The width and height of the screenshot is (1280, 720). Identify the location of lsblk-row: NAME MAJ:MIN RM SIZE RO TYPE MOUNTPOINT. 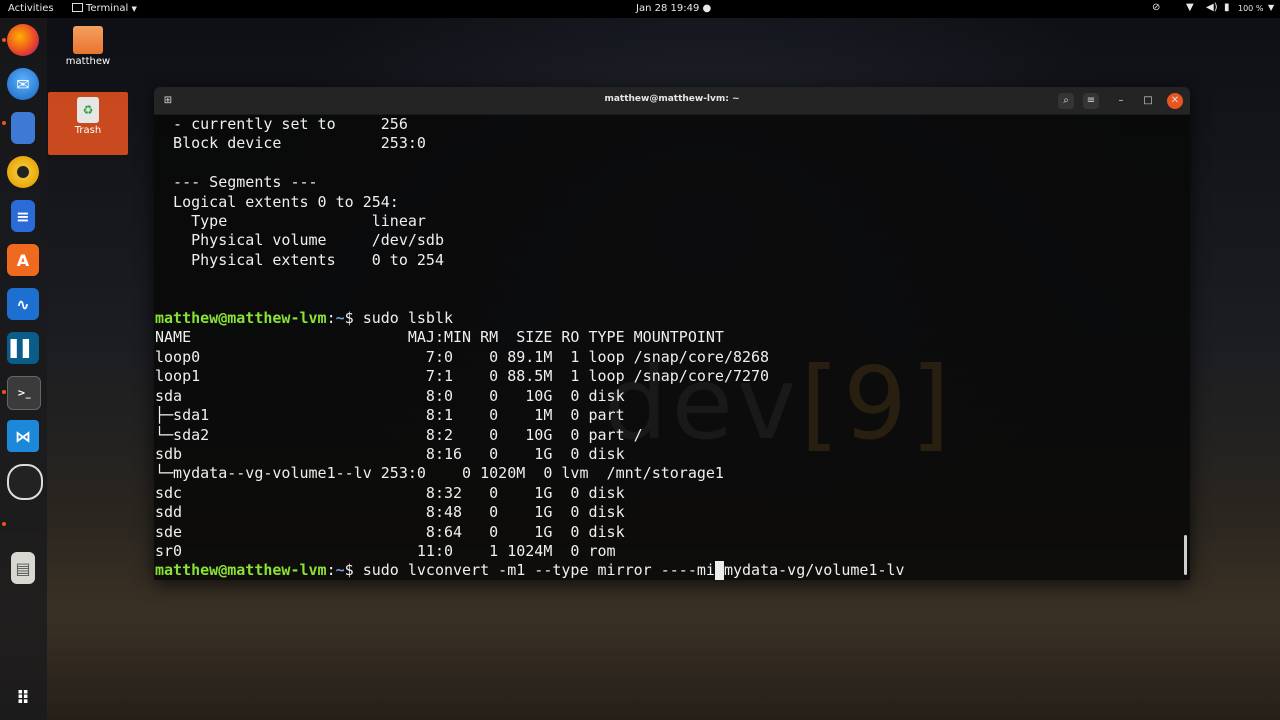
(439, 337).